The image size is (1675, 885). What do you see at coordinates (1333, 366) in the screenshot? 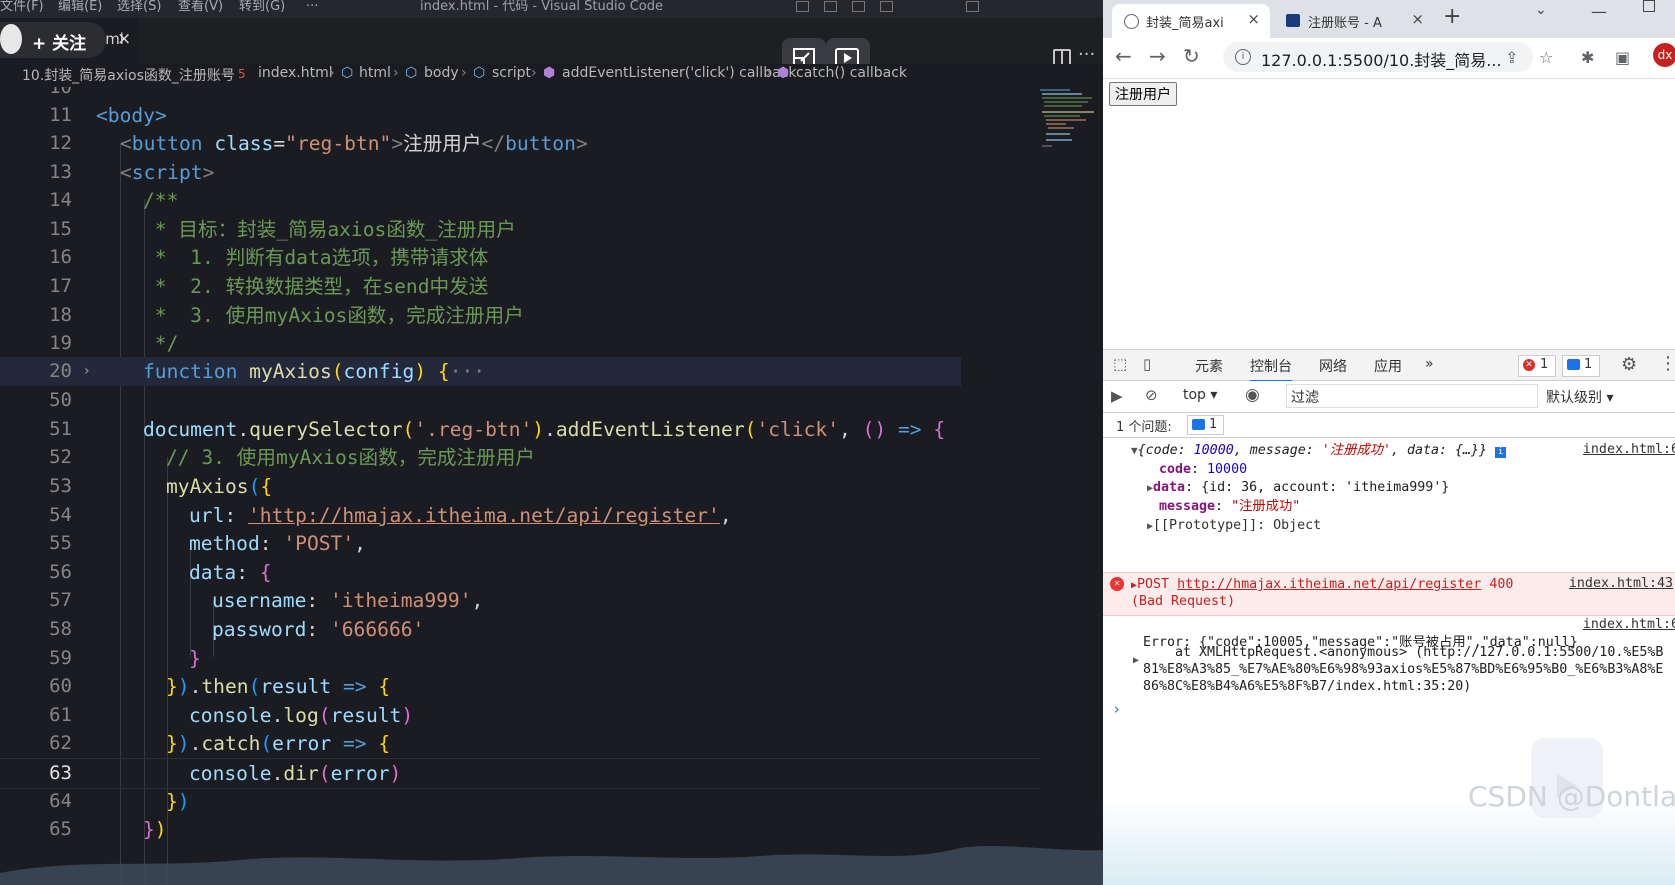
I see `tab-network: 网络` at bounding box center [1333, 366].